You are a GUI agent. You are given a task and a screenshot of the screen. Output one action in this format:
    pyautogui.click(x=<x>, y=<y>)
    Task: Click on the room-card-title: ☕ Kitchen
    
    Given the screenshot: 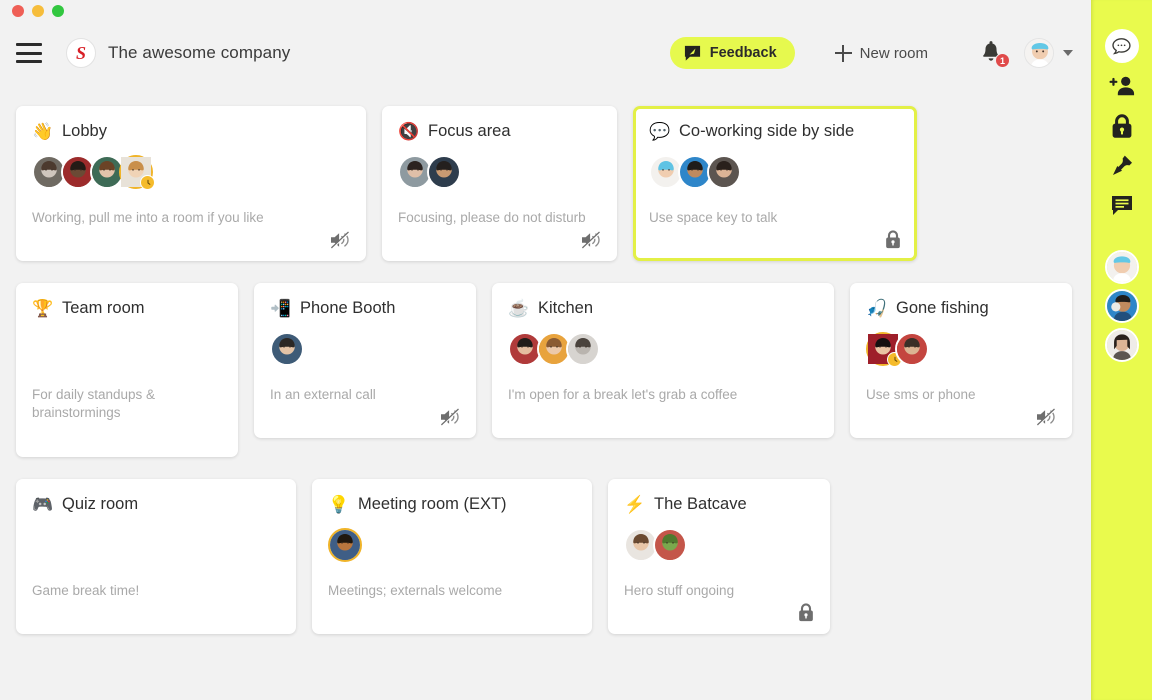 What is the action you would take?
    pyautogui.click(x=663, y=308)
    